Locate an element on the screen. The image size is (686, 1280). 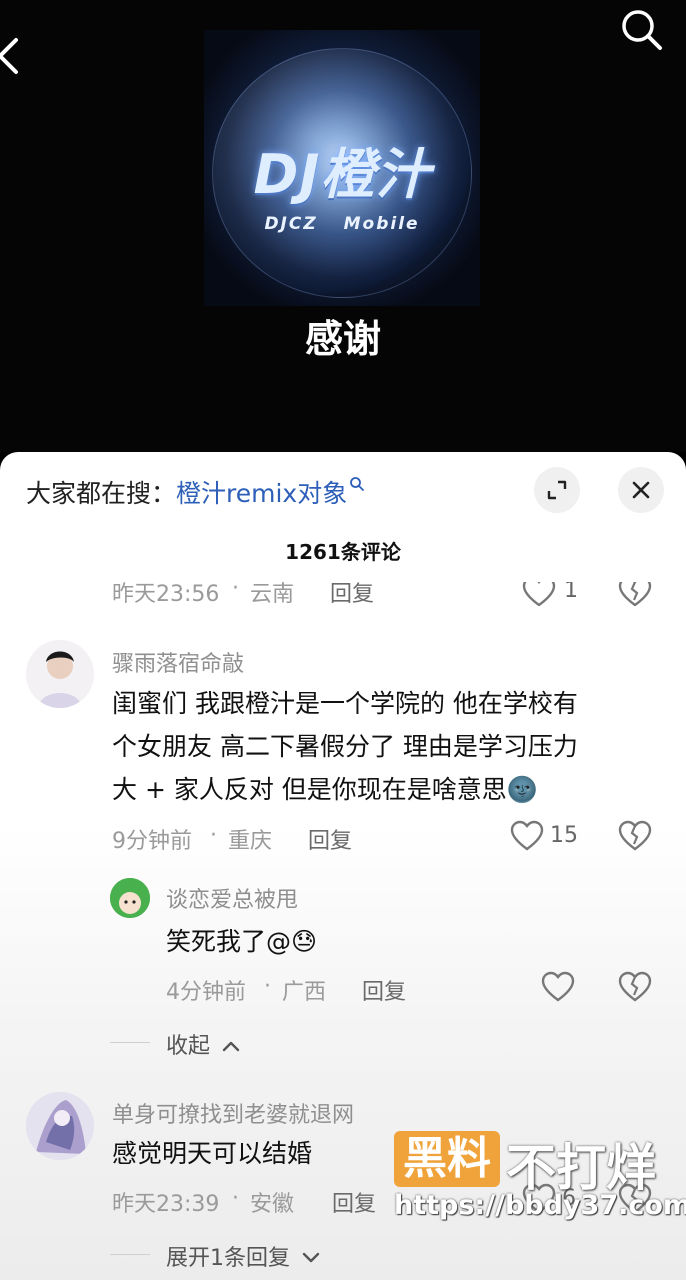
hot-search-bar: 大家都在搜：橙汁remix对象 is located at coordinates (195, 492).